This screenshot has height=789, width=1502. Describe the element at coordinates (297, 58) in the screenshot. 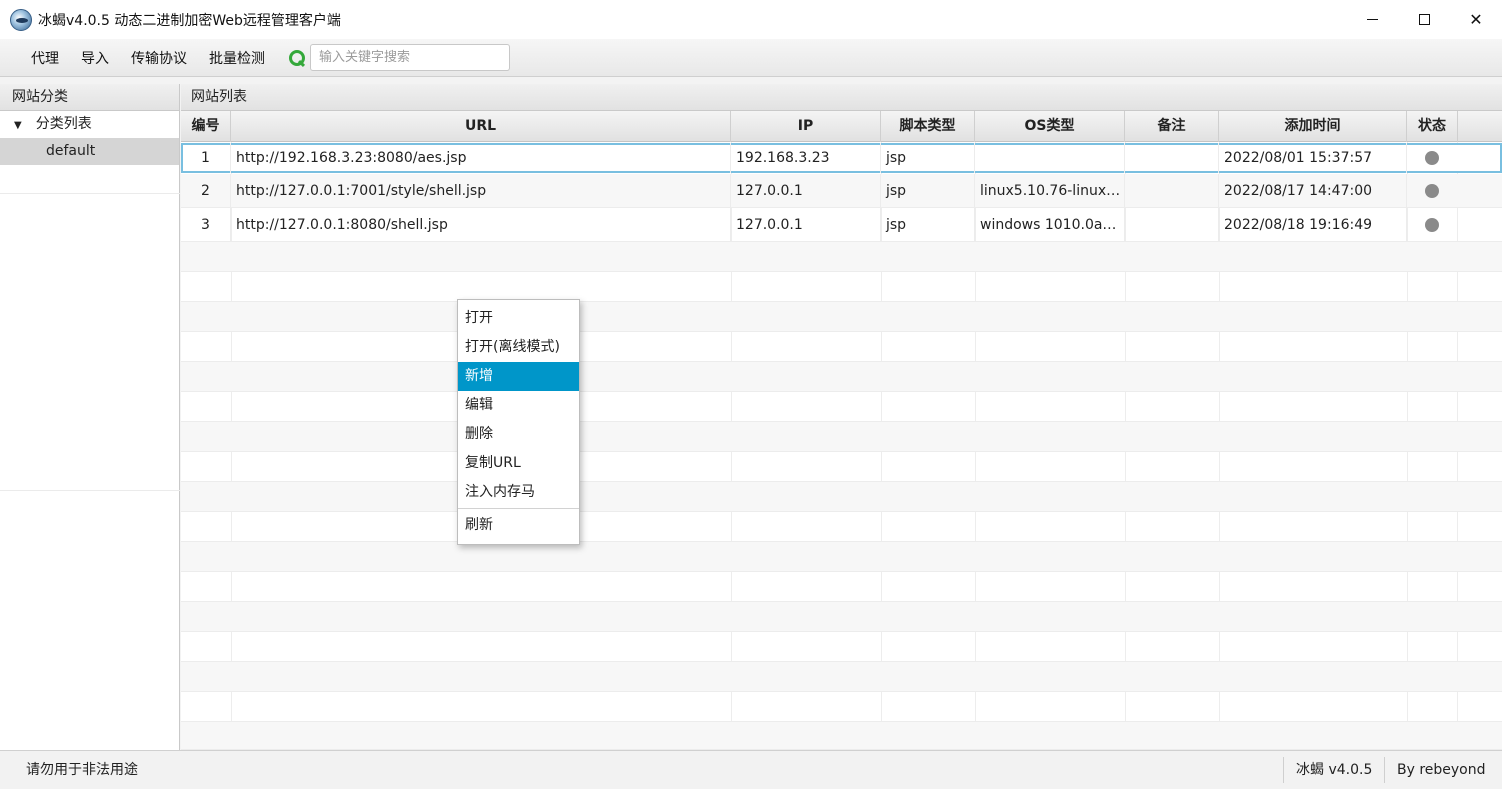

I see `search-icon` at that location.